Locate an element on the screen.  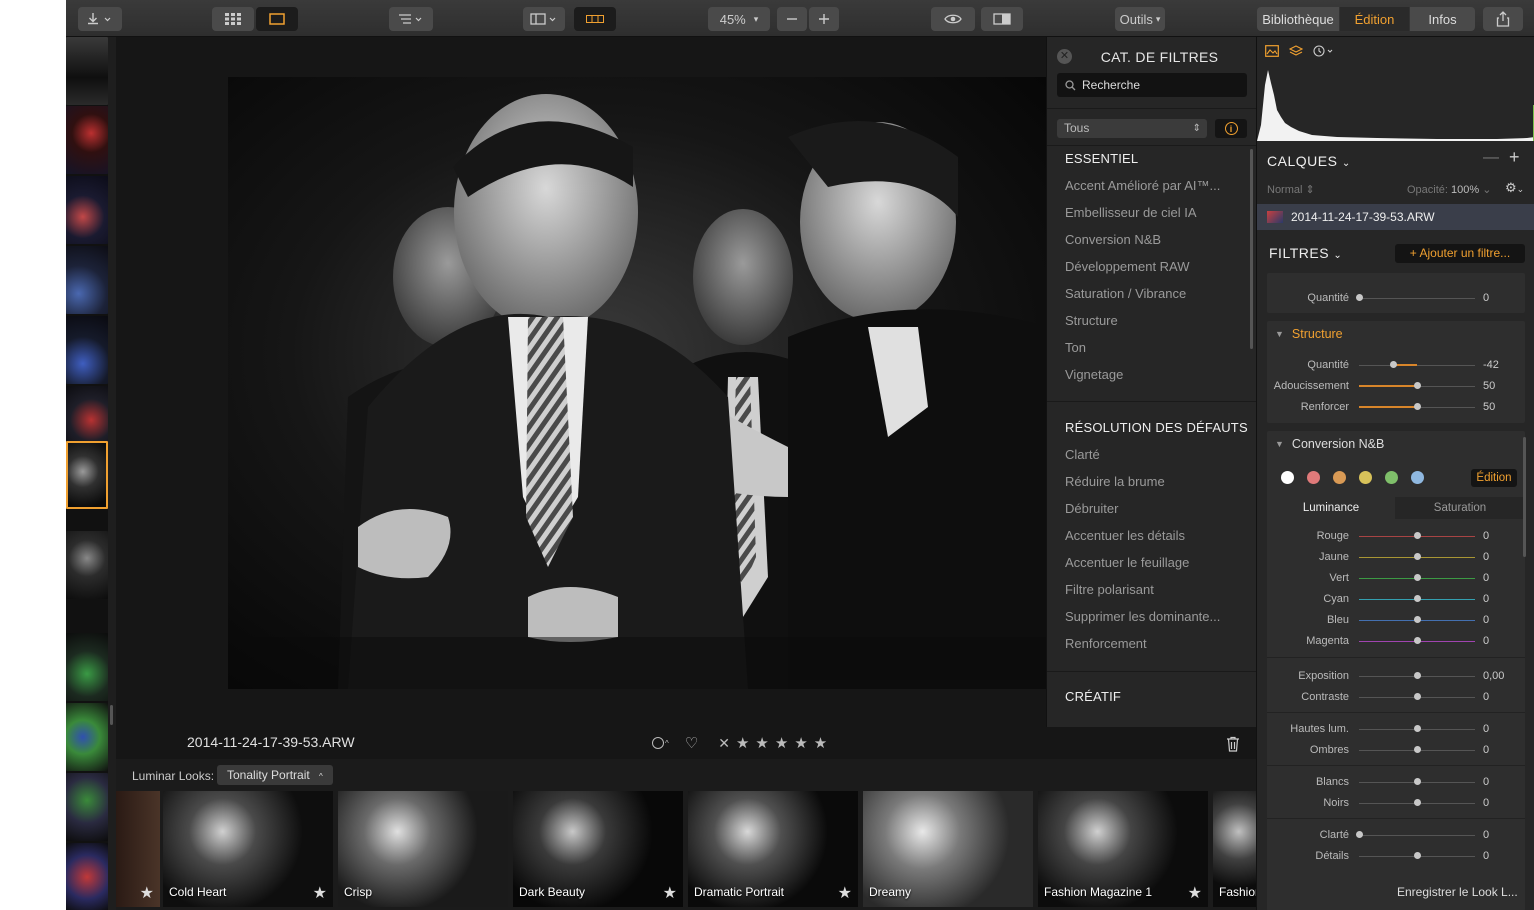
catalog-scrollbar is located at coordinates (1251, 249).